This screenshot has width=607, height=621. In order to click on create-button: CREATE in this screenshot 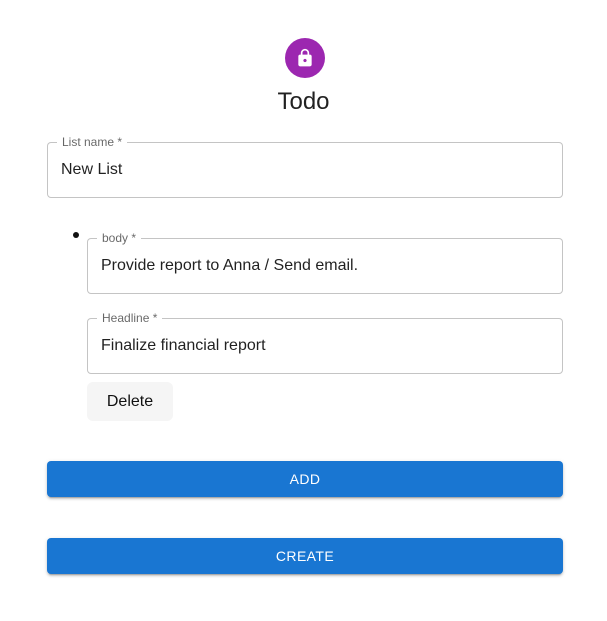, I will do `click(305, 556)`.